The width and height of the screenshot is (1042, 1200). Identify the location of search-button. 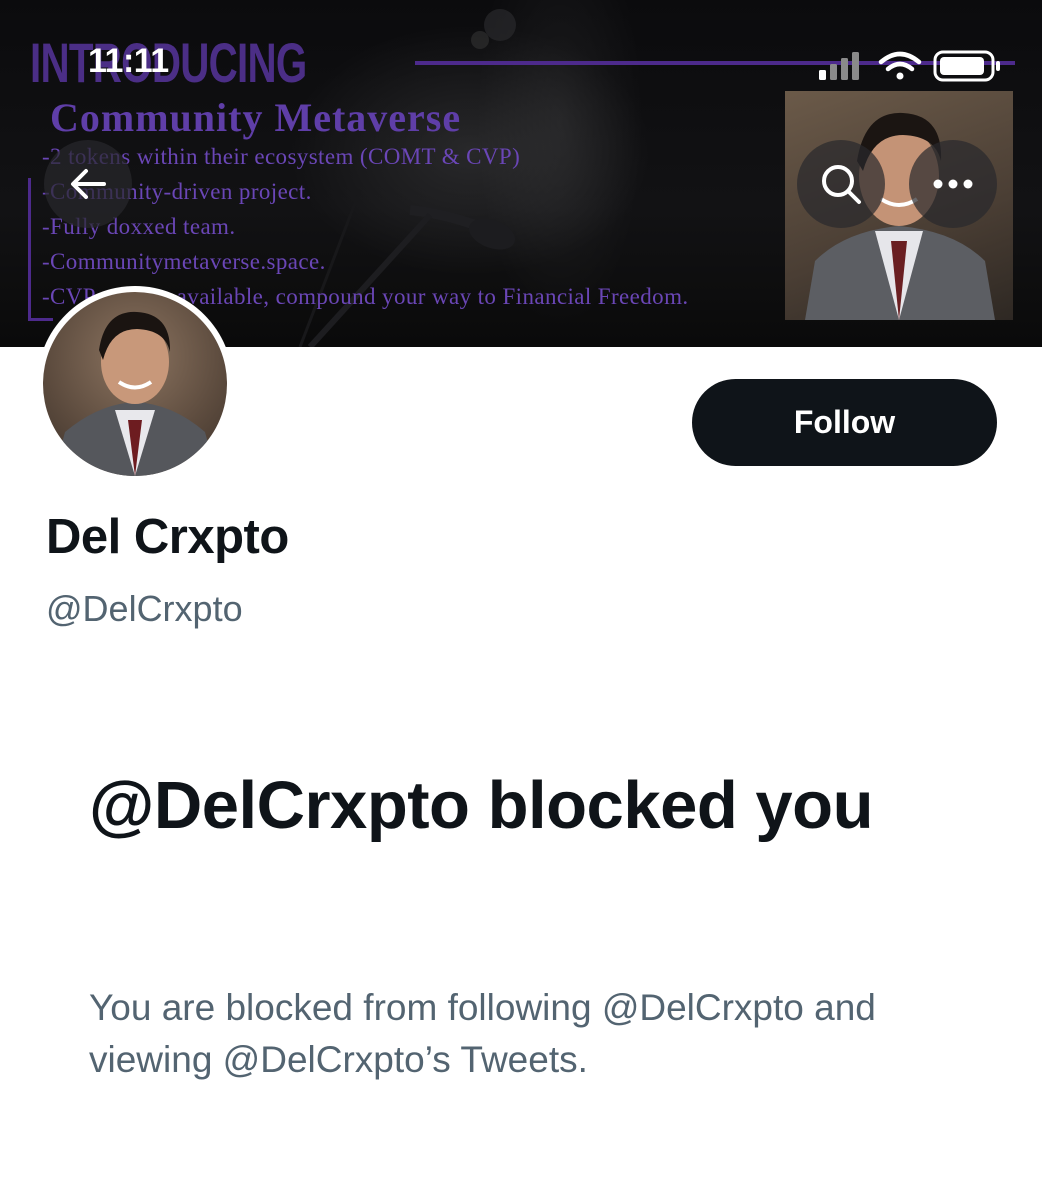
(841, 184).